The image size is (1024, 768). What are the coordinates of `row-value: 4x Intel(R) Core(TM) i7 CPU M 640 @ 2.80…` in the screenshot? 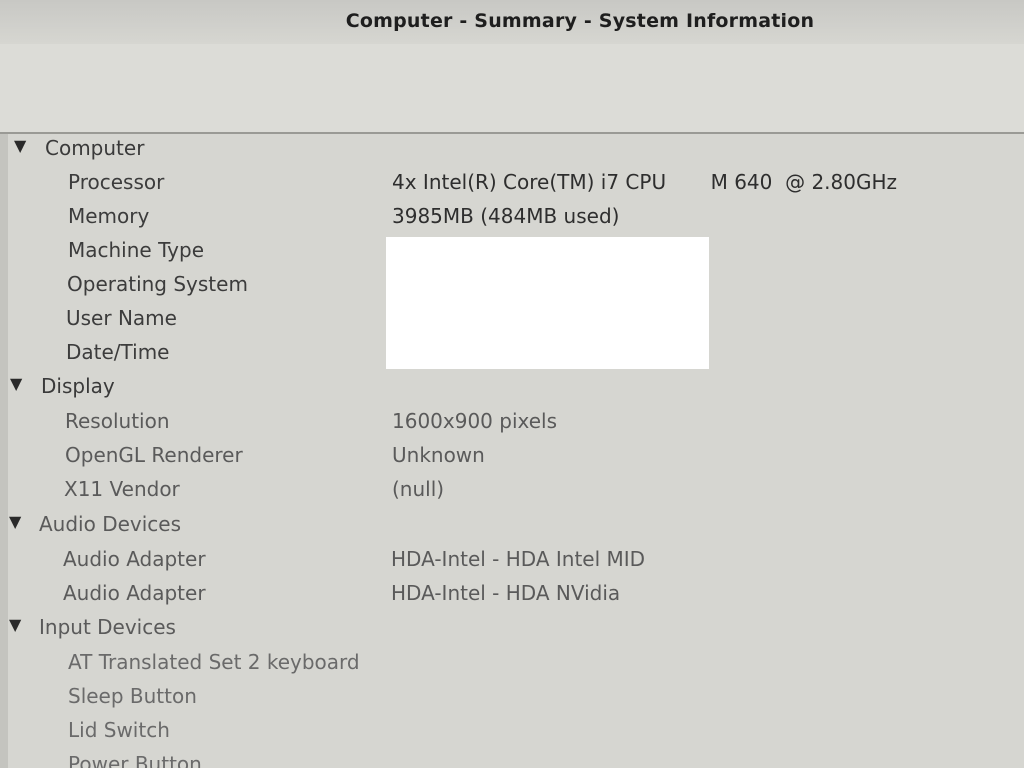 It's located at (645, 182).